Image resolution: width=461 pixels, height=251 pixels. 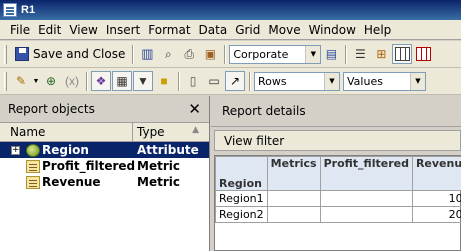 I want to click on print-preview-icon: ⌕, so click(x=168, y=53).